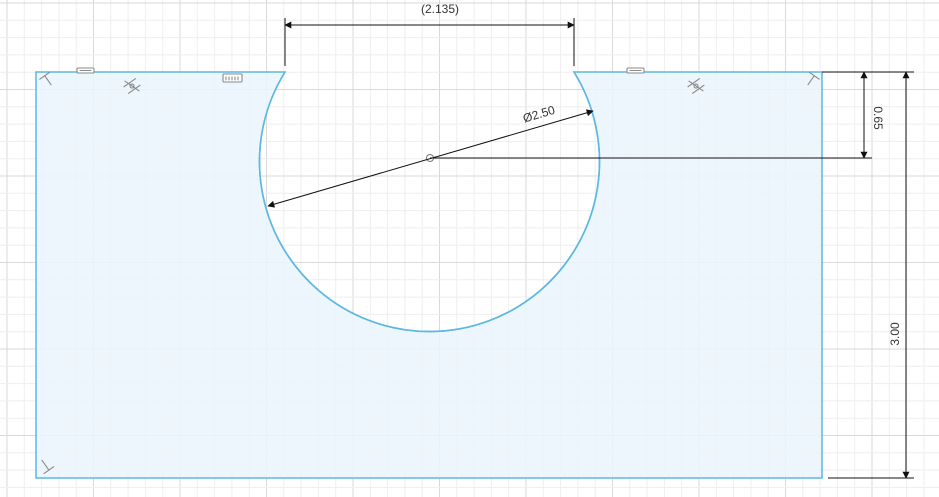  Describe the element at coordinates (232, 78) in the screenshot. I see `fix-constraint-icon` at that location.